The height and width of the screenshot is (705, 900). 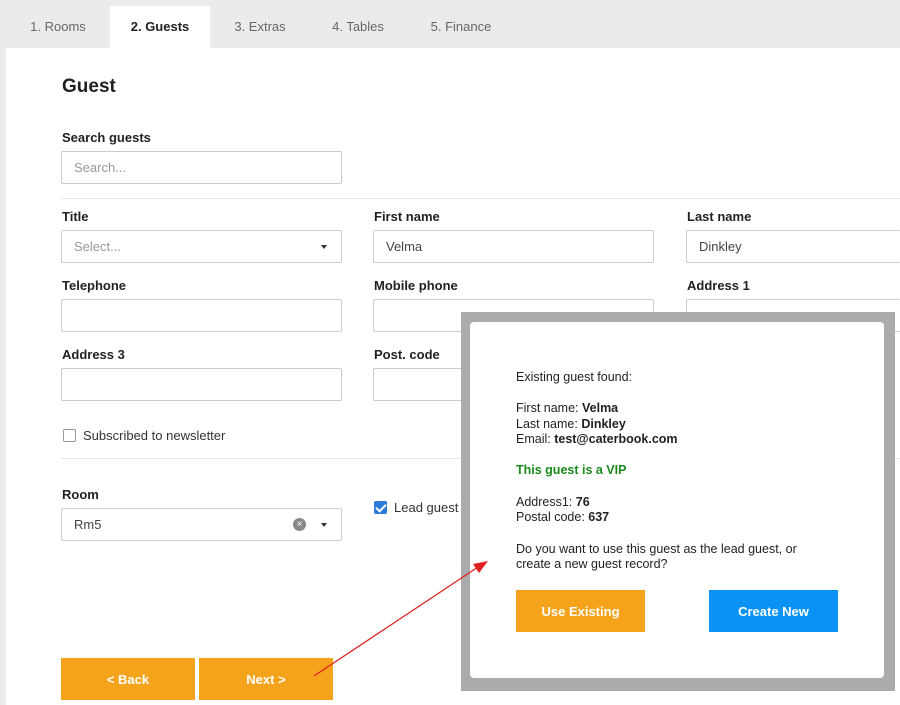 What do you see at coordinates (513, 246) in the screenshot?
I see `first-name-field` at bounding box center [513, 246].